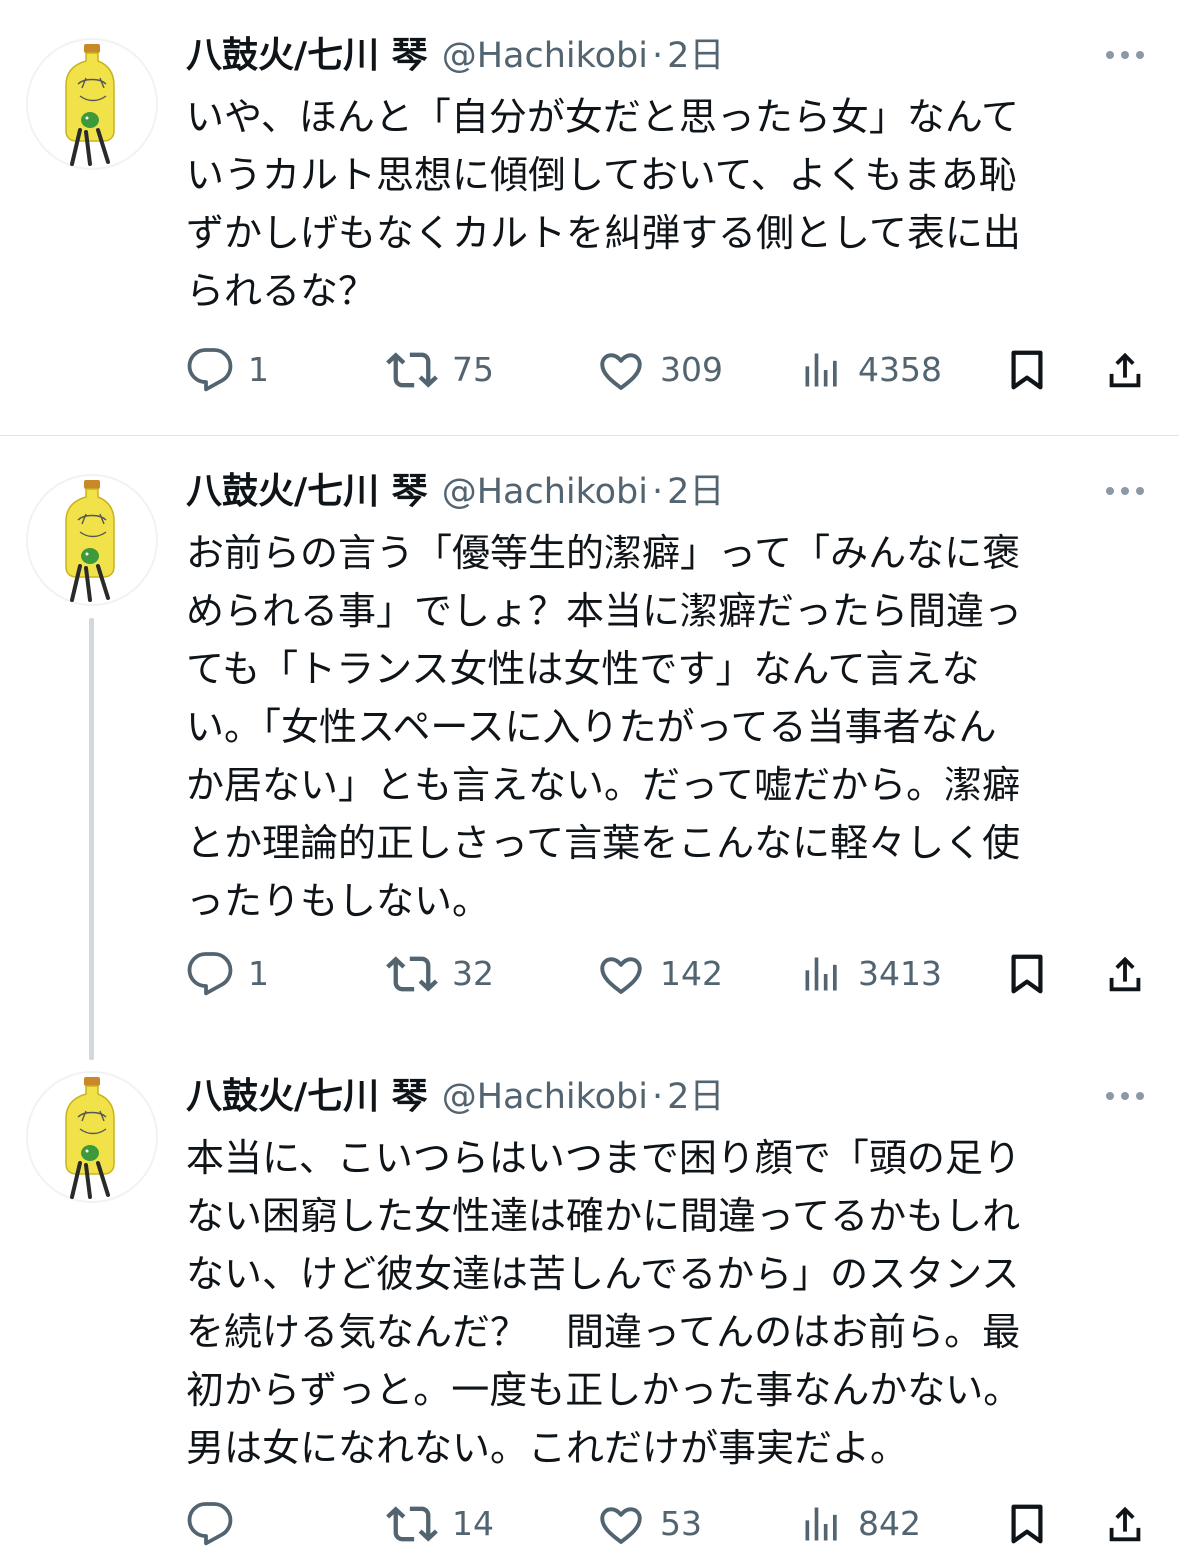 The width and height of the screenshot is (1179, 1567). Describe the element at coordinates (900, 973) in the screenshot. I see `views-count: 3413` at that location.